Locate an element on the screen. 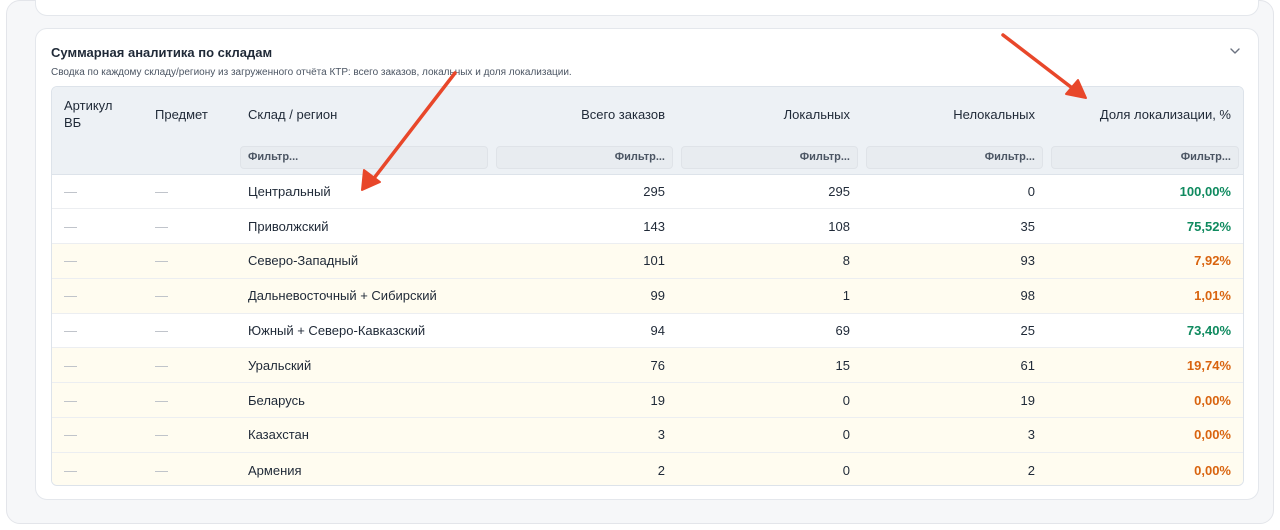 Image resolution: width=1280 pixels, height=530 pixels. local-filter-input is located at coordinates (769, 157).